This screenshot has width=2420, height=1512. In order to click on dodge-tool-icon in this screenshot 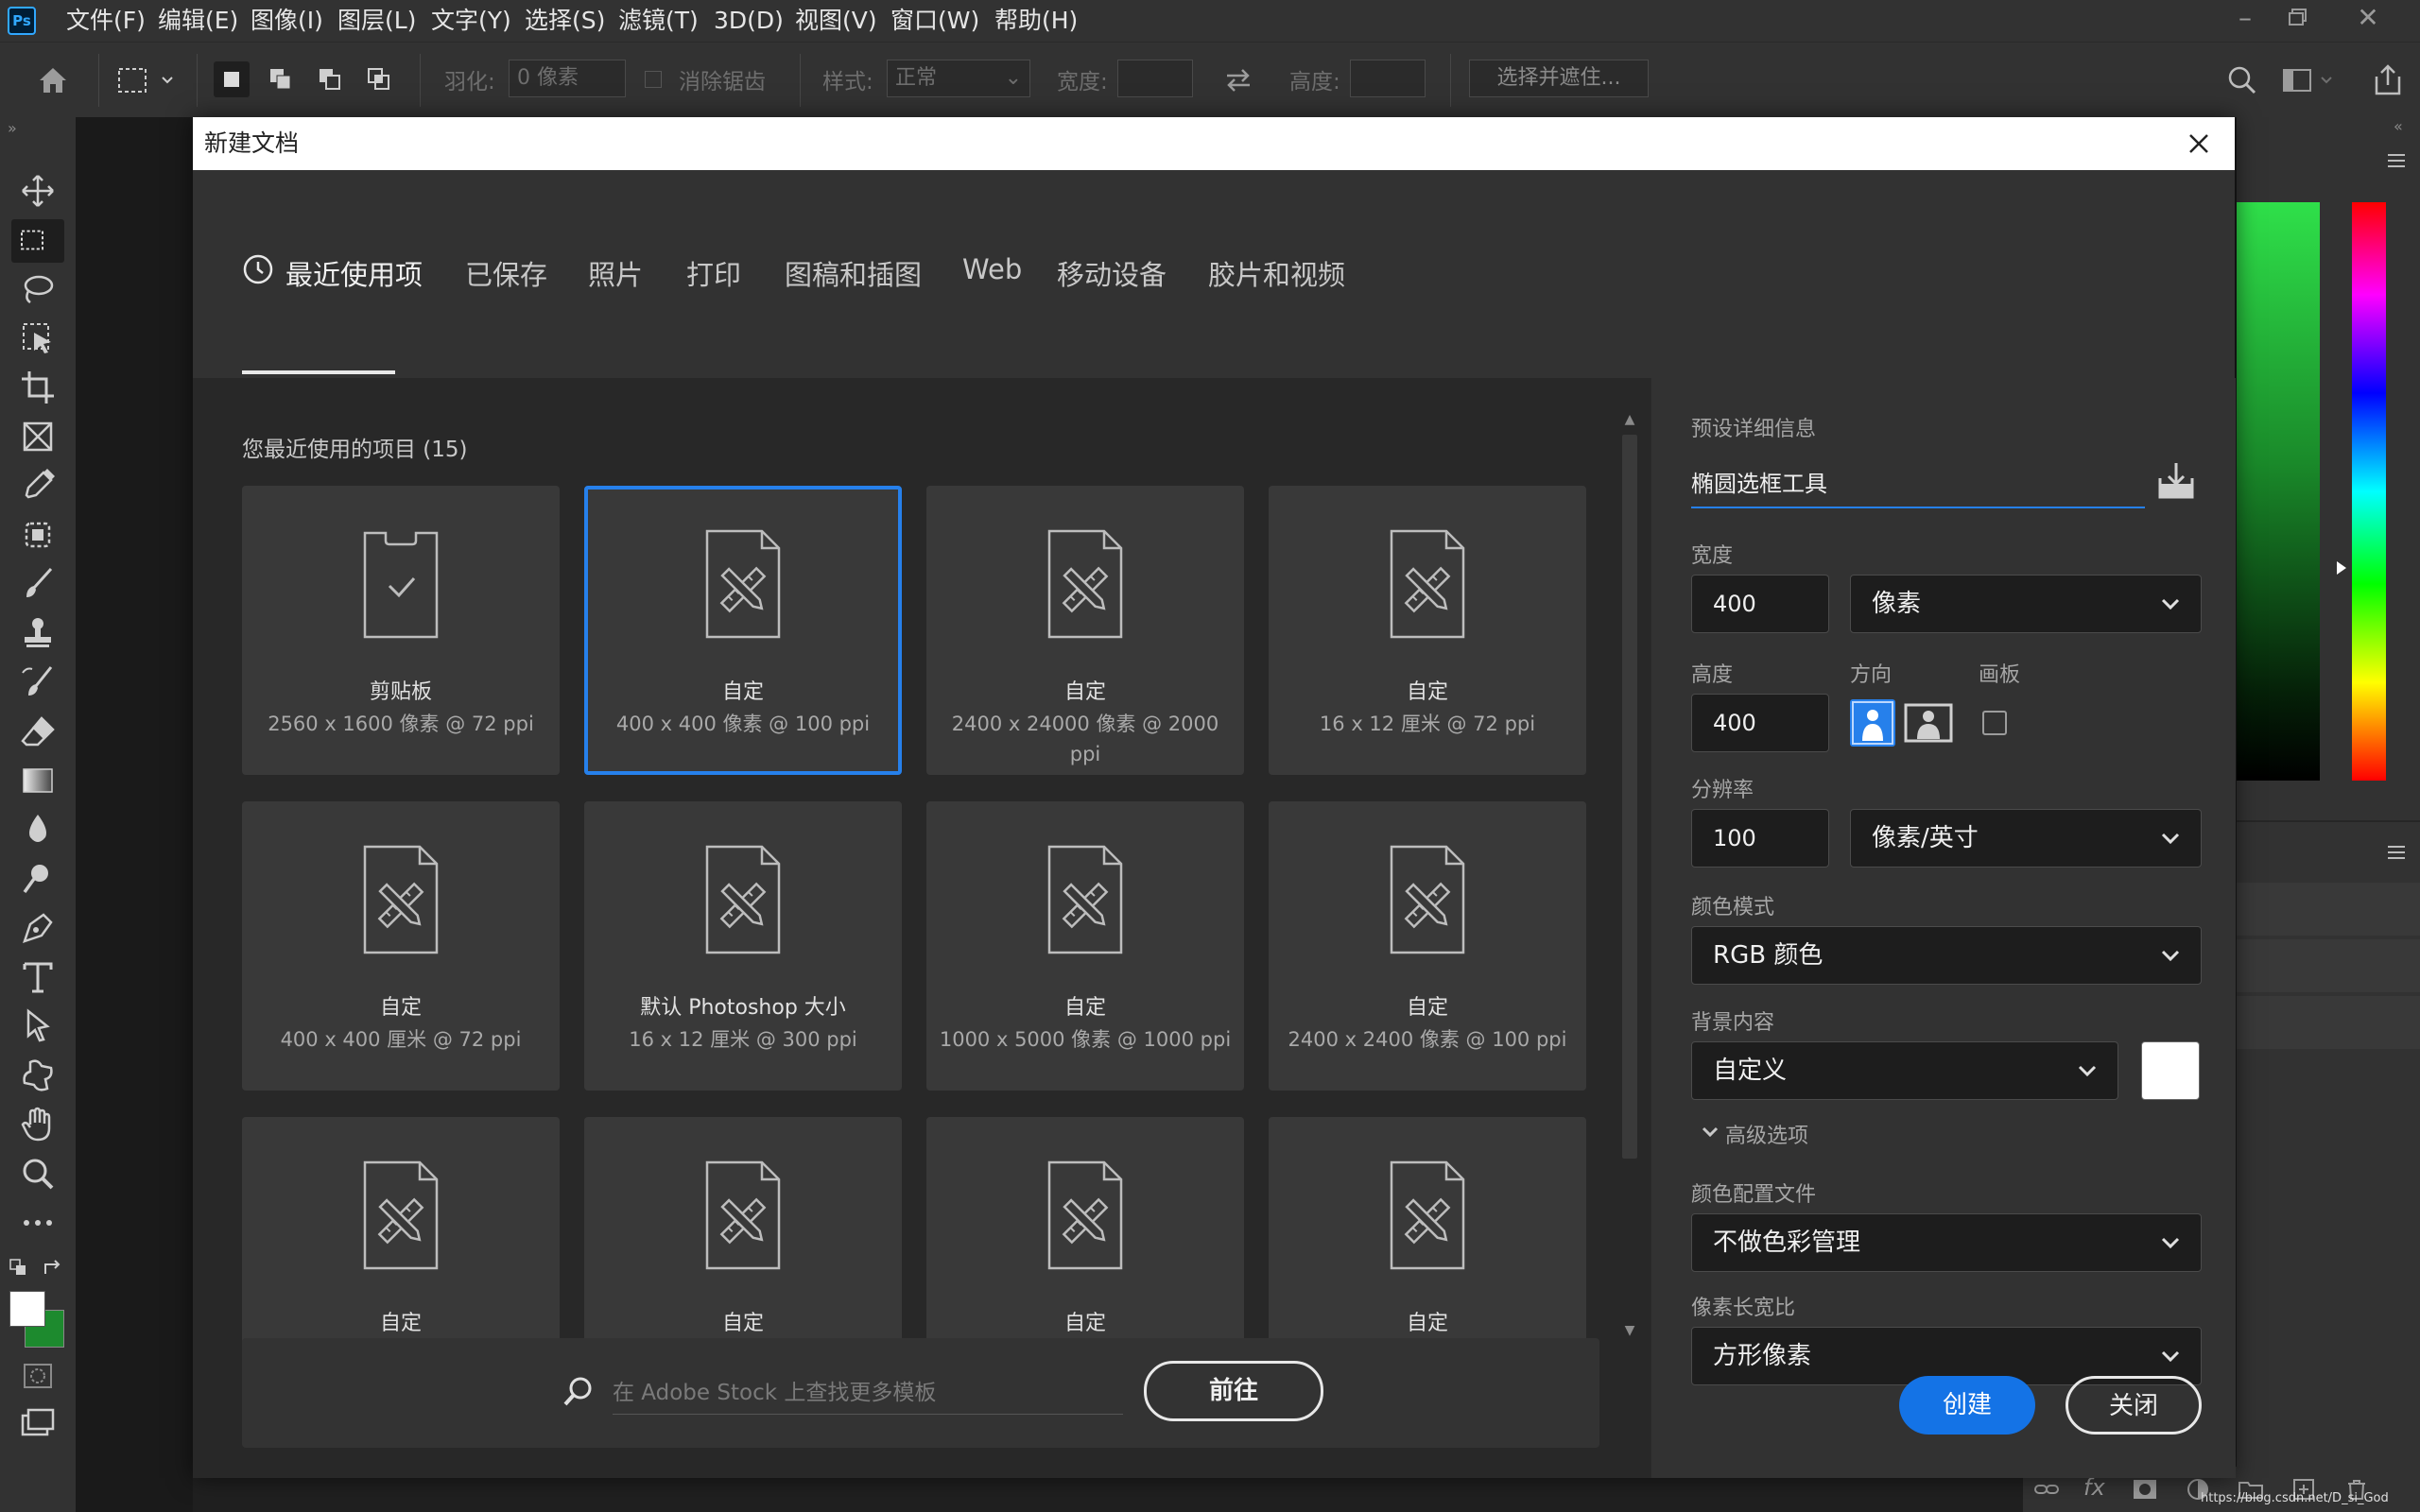, I will do `click(38, 879)`.